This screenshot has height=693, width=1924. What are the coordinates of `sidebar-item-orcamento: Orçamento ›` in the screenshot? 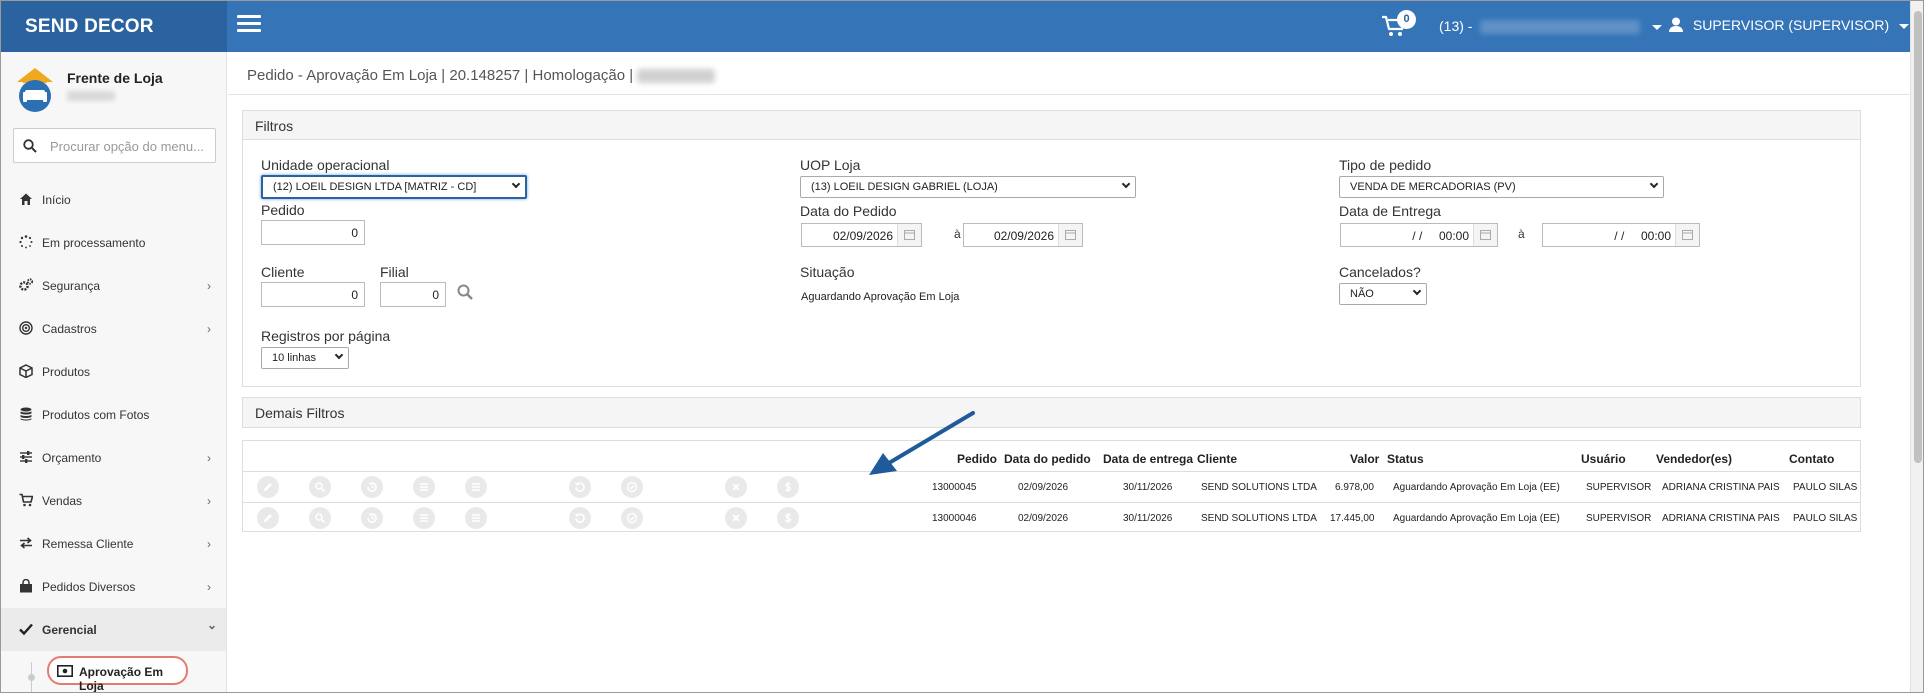 It's located at (113, 457).